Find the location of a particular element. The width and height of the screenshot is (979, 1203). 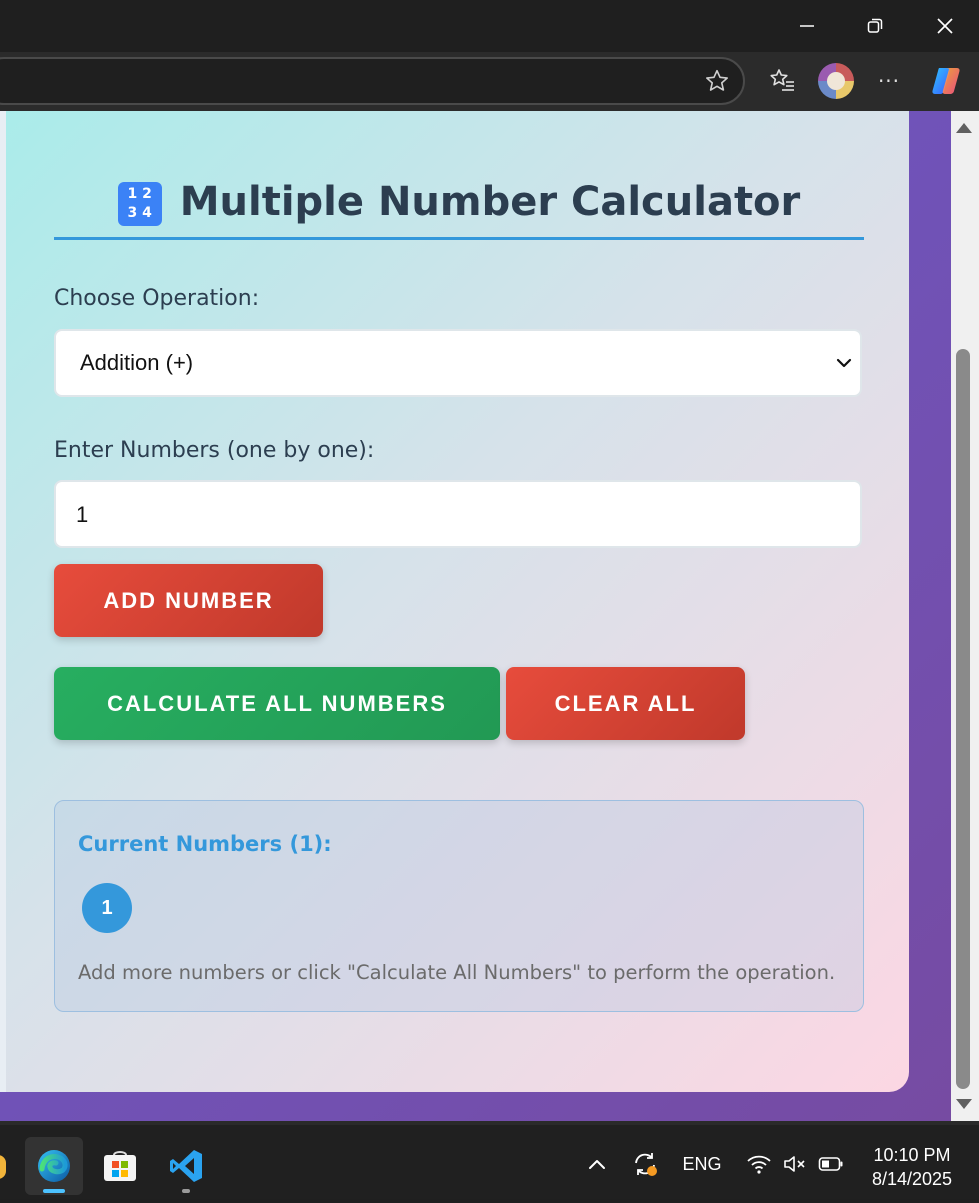

taskbar-edge is located at coordinates (54, 1166).